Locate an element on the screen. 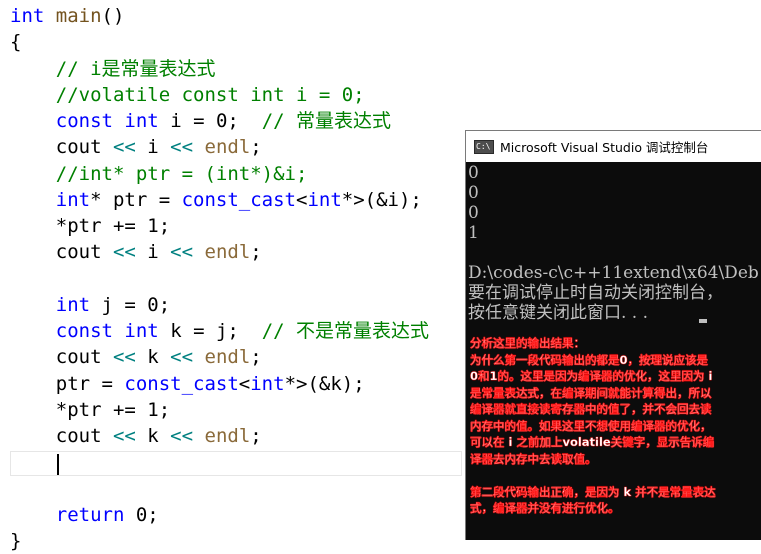 The image size is (761, 554). code-token: { is located at coordinates (16, 42).